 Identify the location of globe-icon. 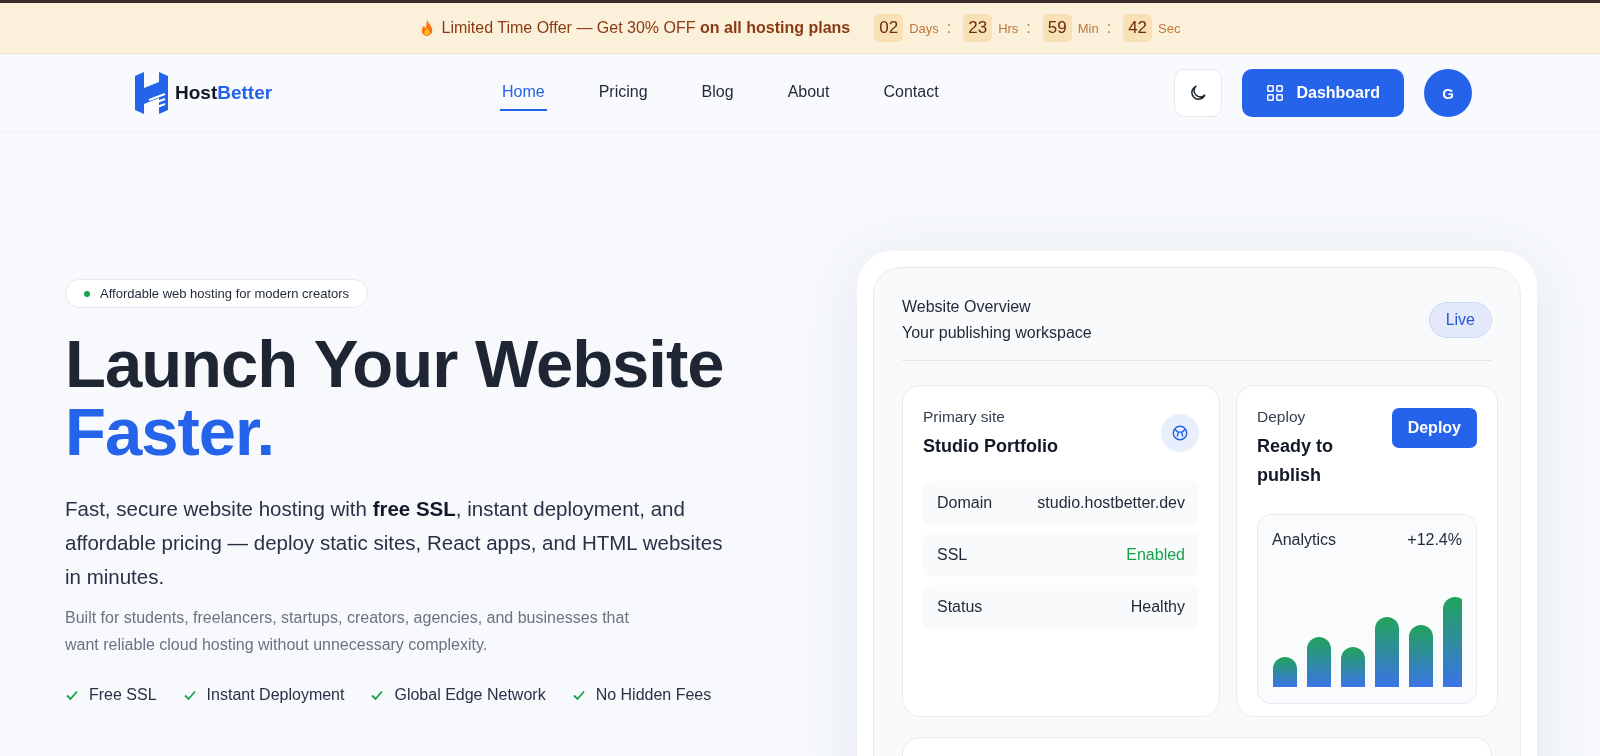
(1180, 433).